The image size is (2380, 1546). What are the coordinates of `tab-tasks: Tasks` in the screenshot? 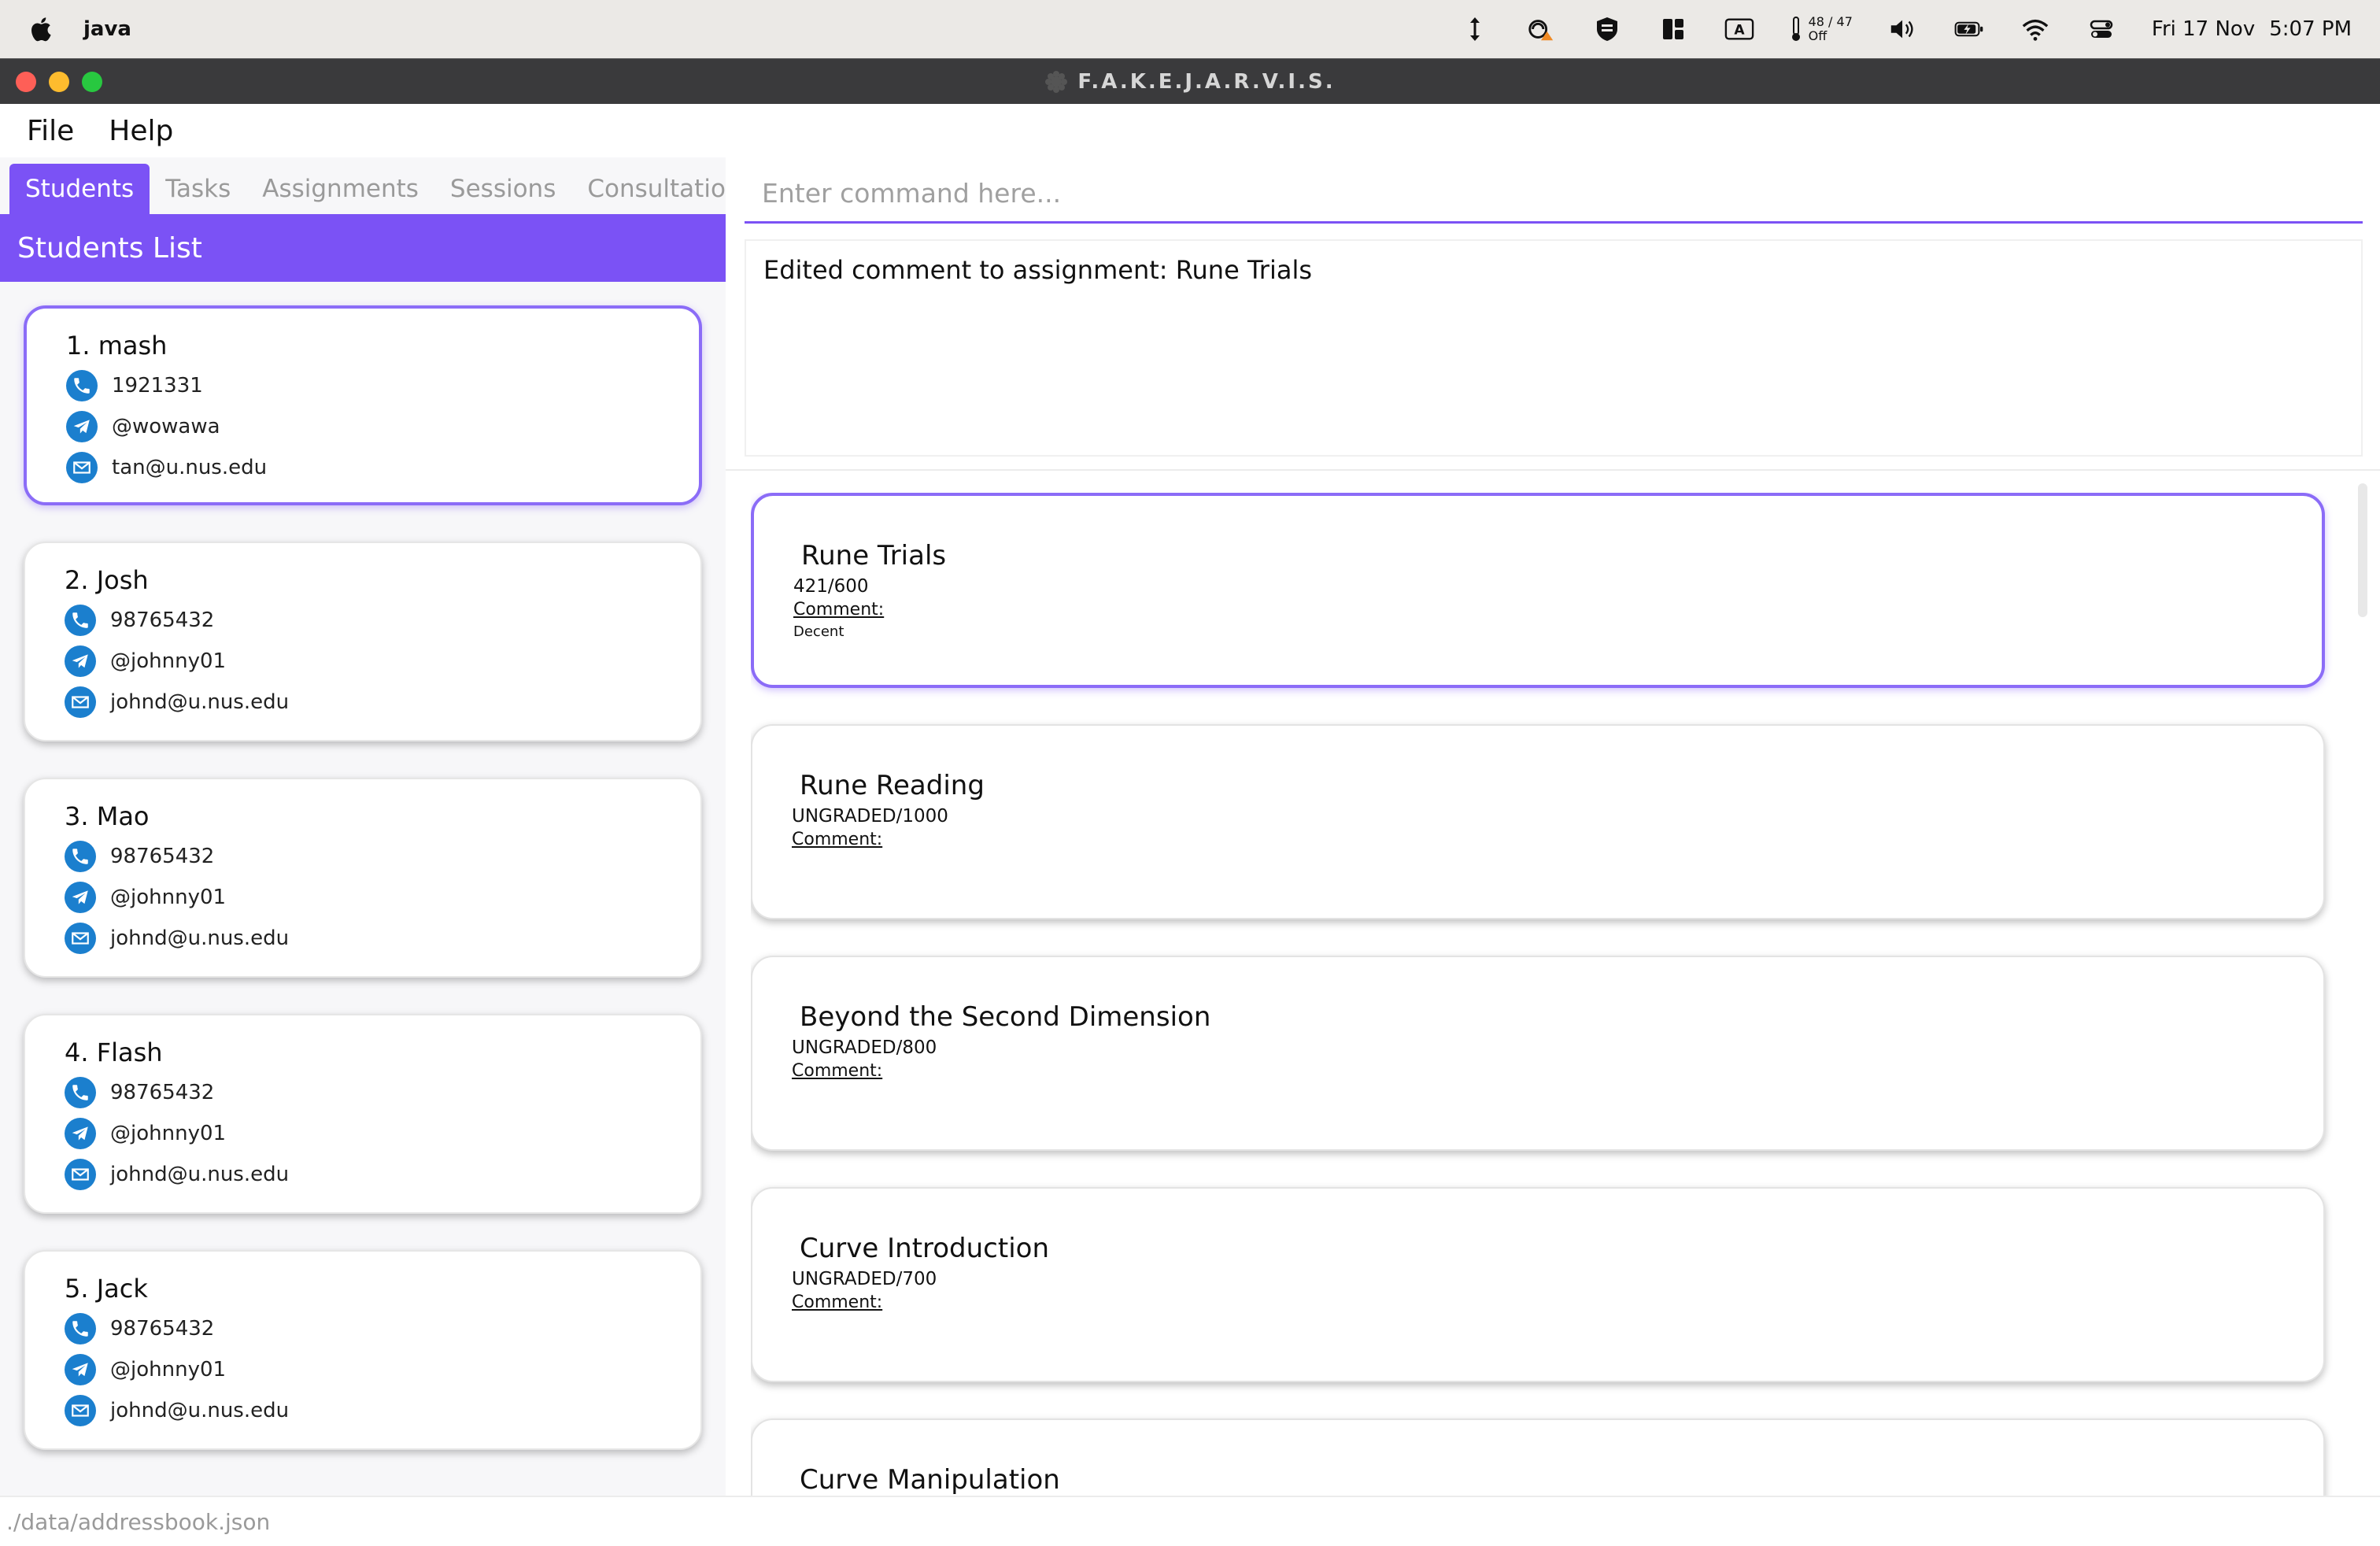 It's located at (198, 189).